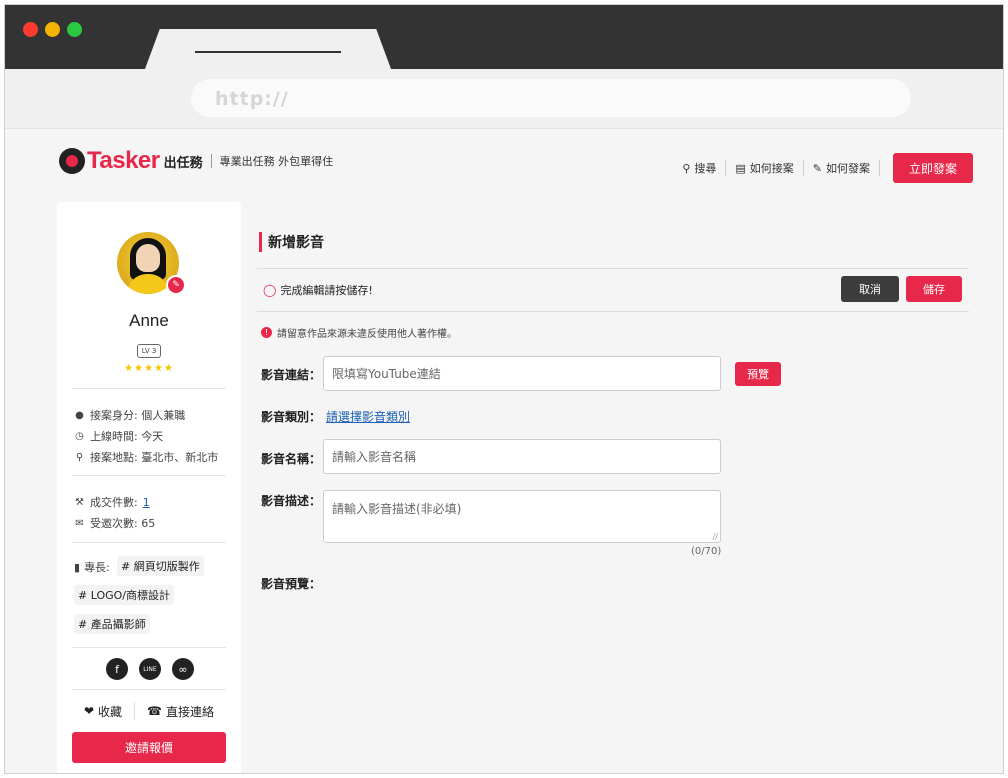 The image size is (1008, 778). I want to click on skill-tag: # 網頁切版製作, so click(160, 566).